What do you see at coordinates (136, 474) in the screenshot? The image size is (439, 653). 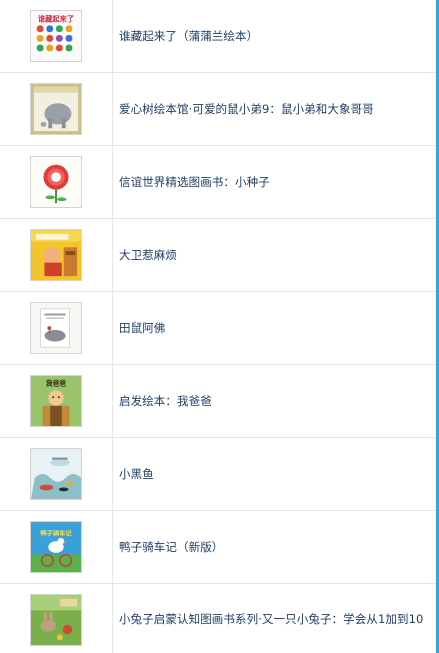 I see `book-title: 小黑鱼` at bounding box center [136, 474].